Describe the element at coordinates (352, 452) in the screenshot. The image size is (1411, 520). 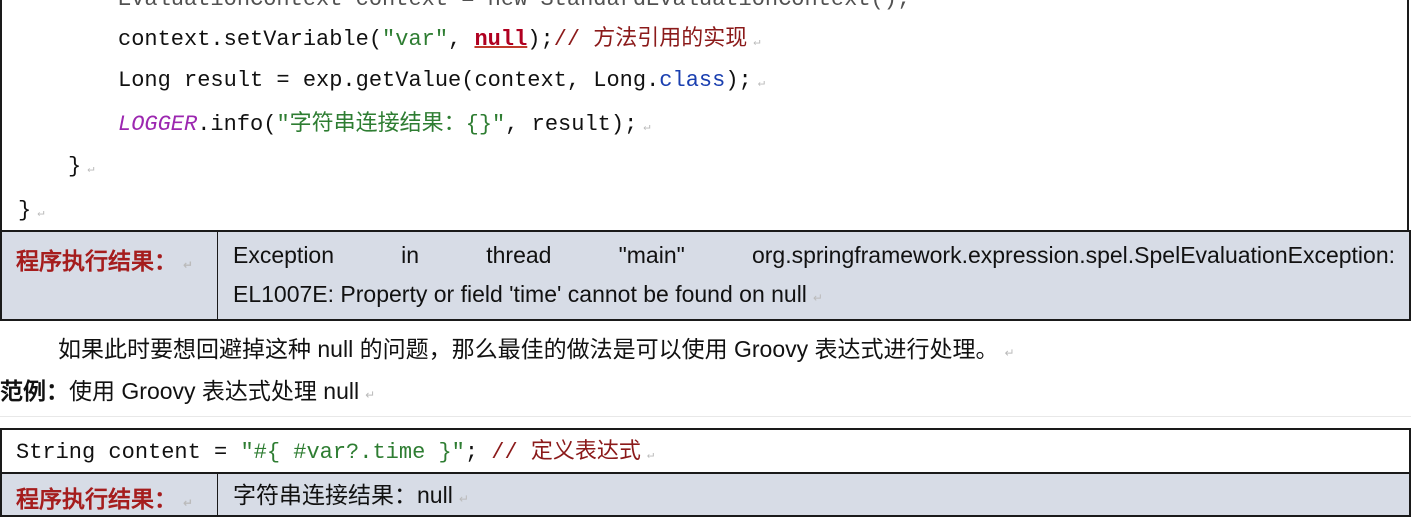
I see `code-string: "#{ #var?.time }"` at that location.